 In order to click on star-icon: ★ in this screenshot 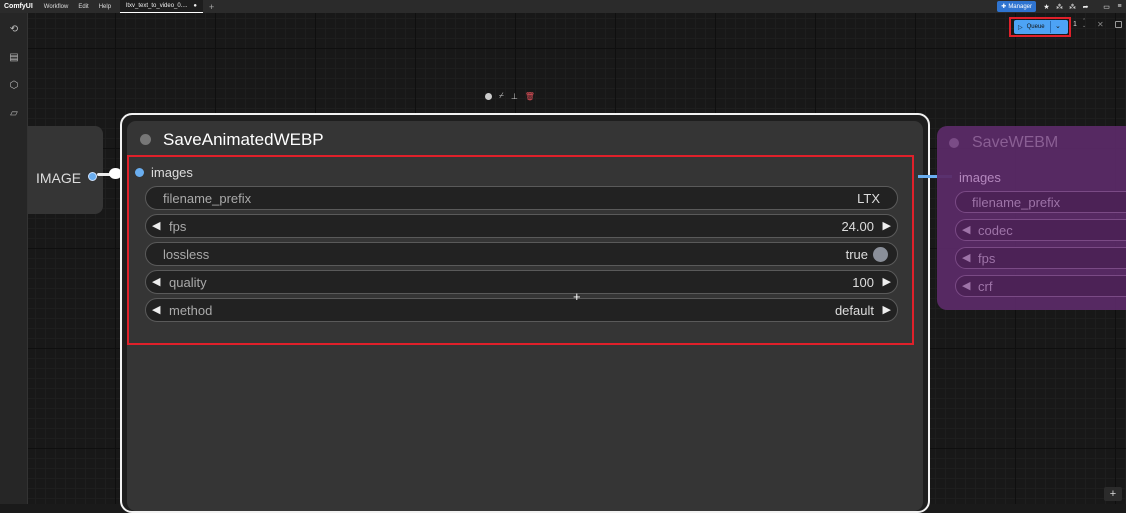, I will do `click(1046, 6)`.